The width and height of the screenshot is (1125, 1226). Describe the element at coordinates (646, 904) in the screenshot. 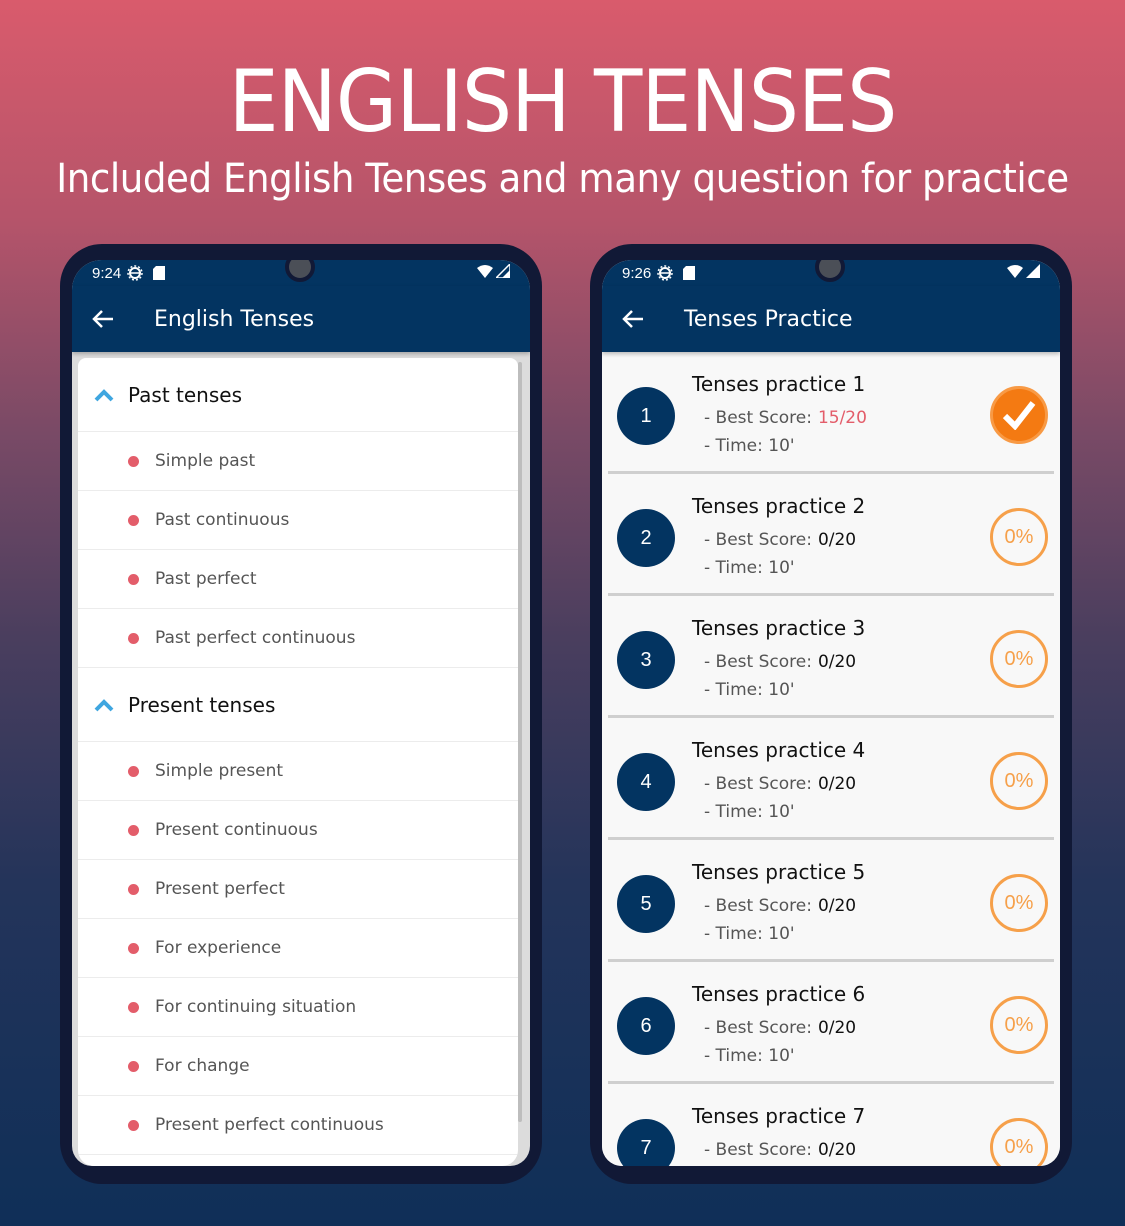

I see `practice-number-badge: 5` at that location.